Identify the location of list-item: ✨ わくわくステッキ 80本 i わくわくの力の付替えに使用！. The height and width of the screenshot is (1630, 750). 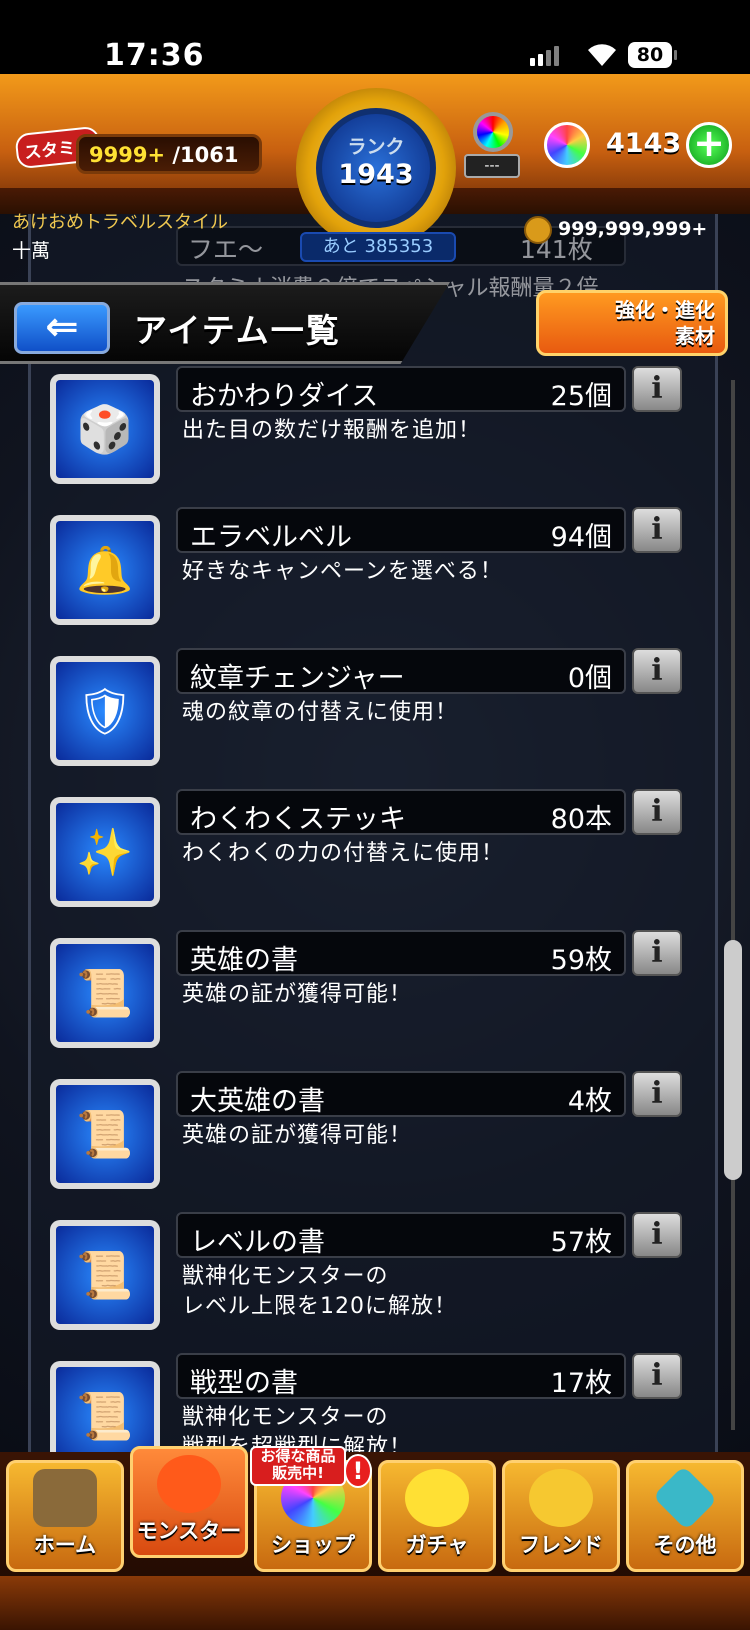
(375, 857).